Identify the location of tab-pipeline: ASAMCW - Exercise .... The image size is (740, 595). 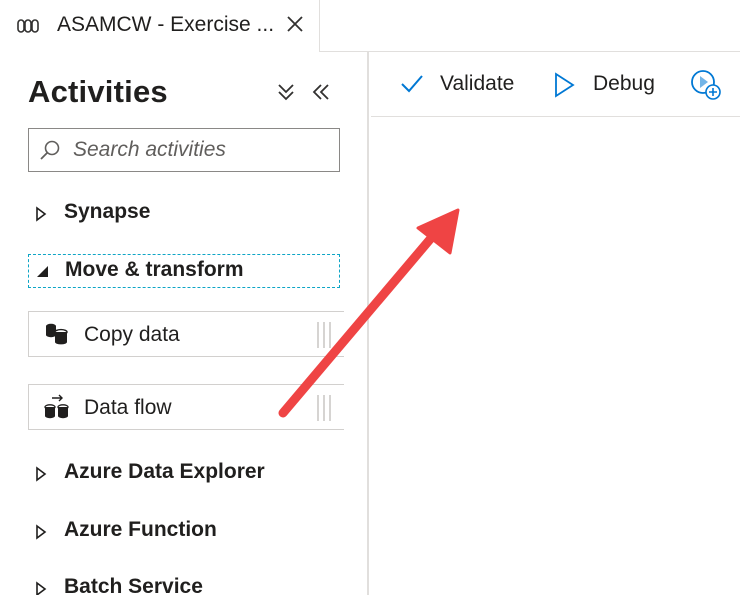
(160, 26).